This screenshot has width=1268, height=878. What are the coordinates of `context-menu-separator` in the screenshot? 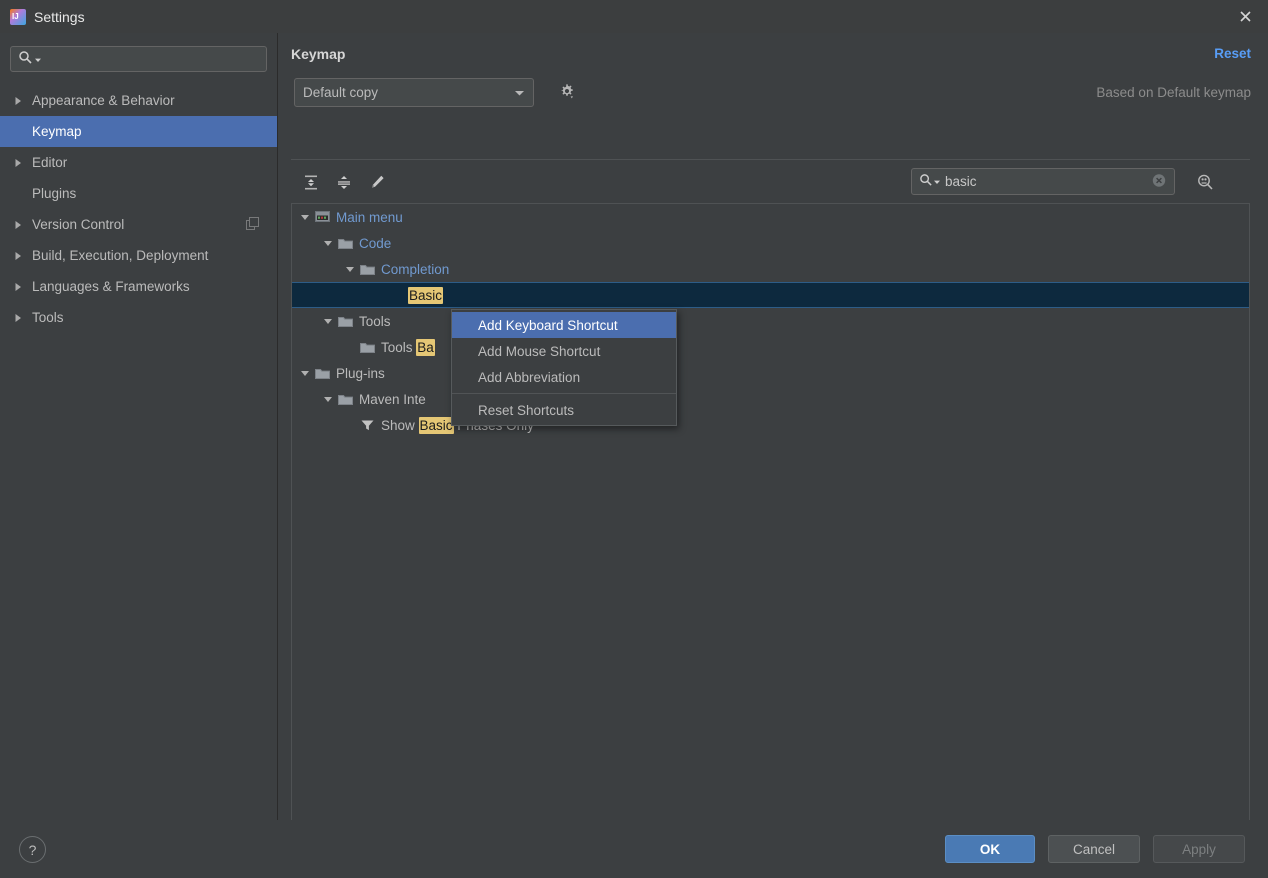 It's located at (564, 393).